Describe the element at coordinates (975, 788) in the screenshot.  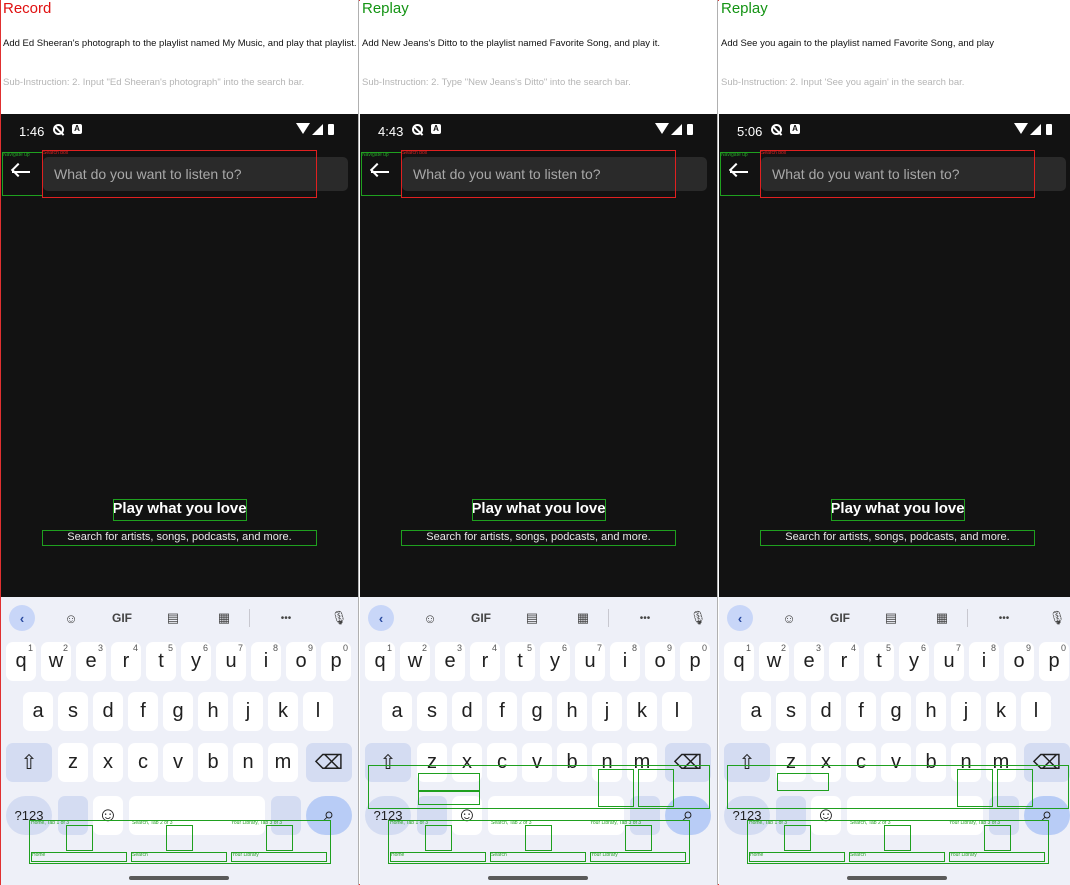
I see `overlay-box` at that location.